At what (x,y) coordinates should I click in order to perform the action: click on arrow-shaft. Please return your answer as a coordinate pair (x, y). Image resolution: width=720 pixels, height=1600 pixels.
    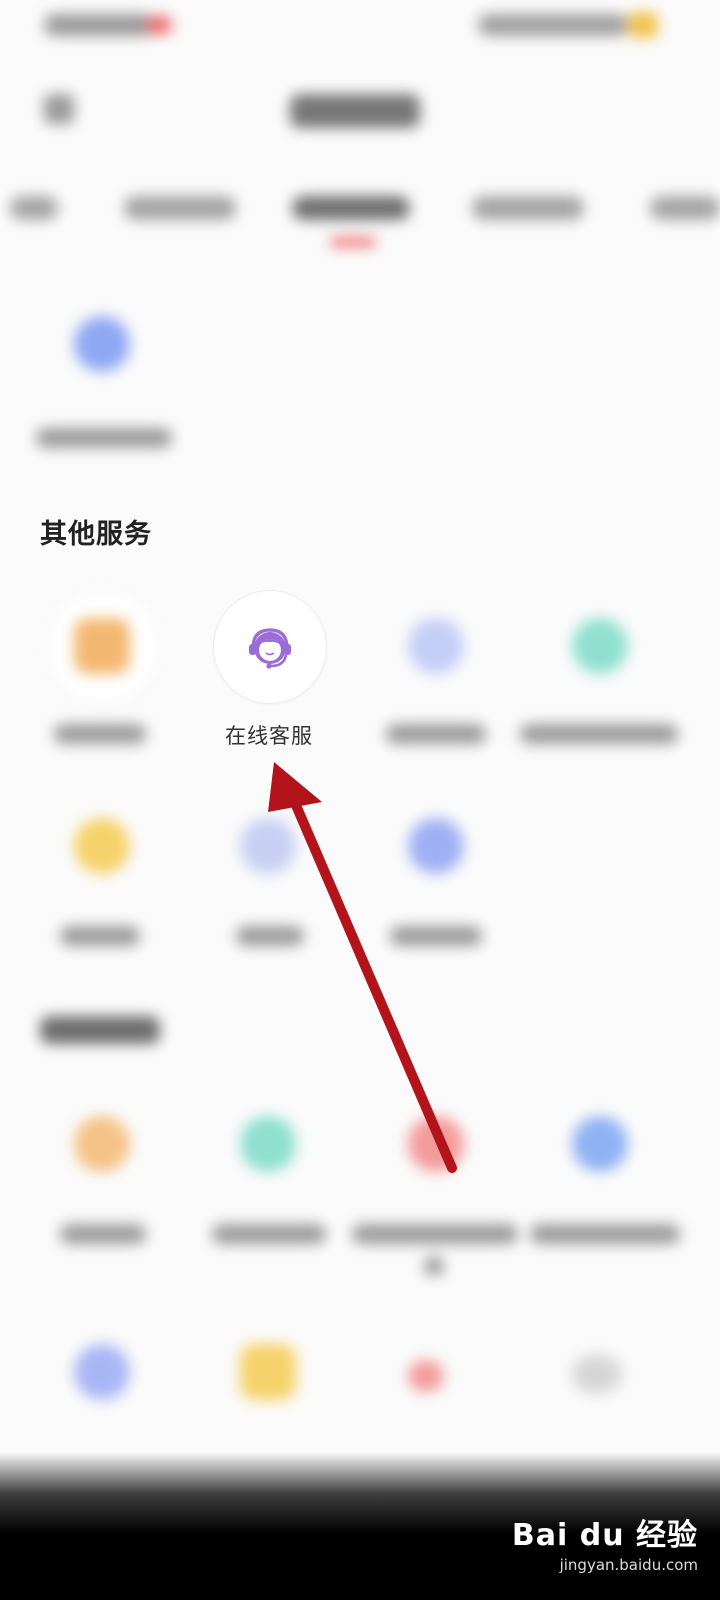
    Looking at the image, I should click on (369, 975).